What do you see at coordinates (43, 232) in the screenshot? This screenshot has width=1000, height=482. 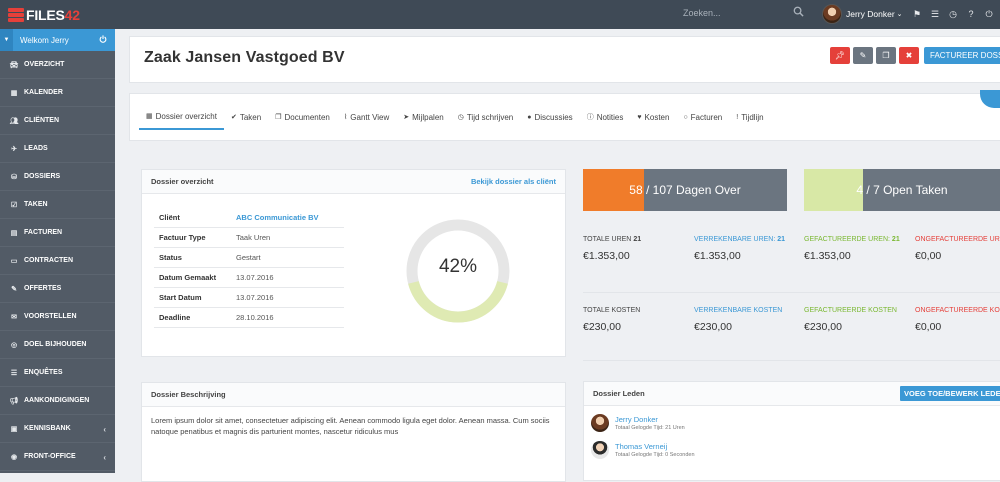 I see `sidebar-item-label: FACTUREN` at bounding box center [43, 232].